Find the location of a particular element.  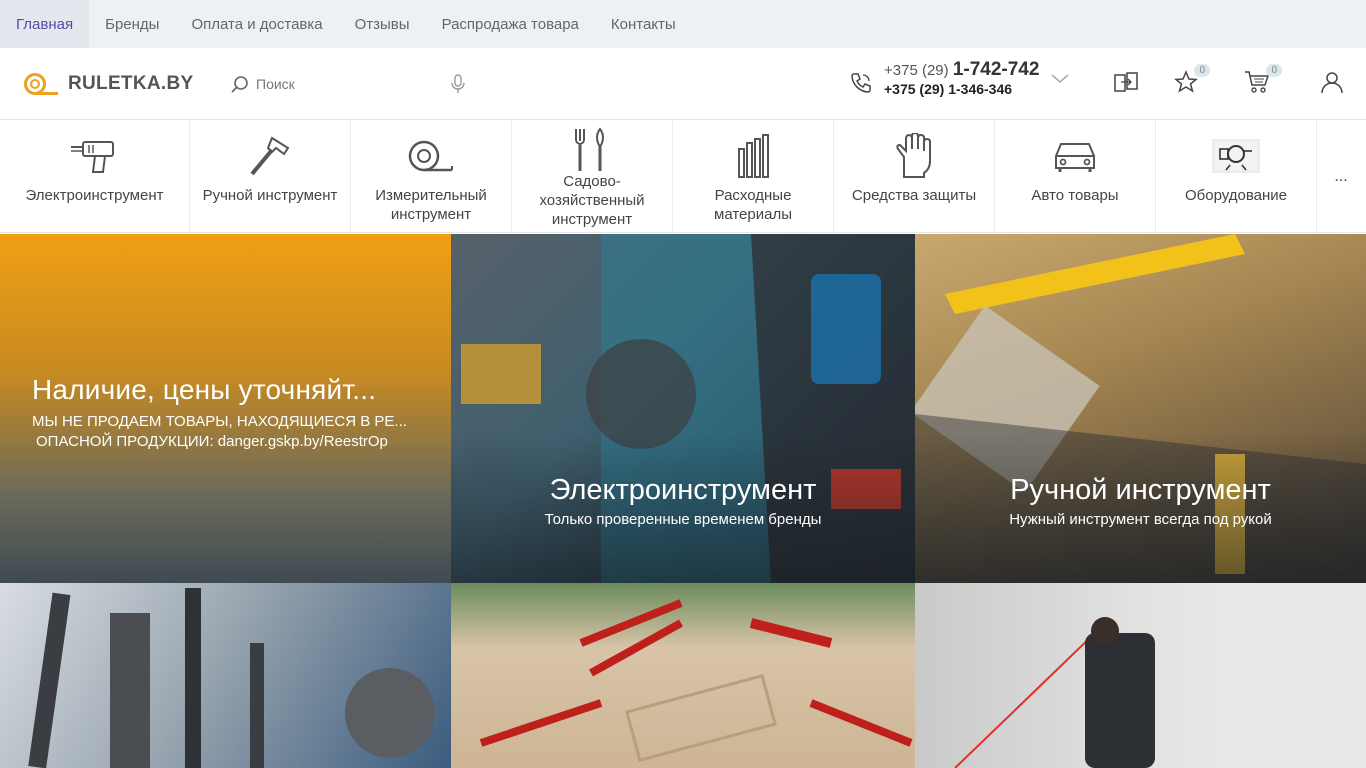

cart-button: 0 is located at coordinates (1263, 81).